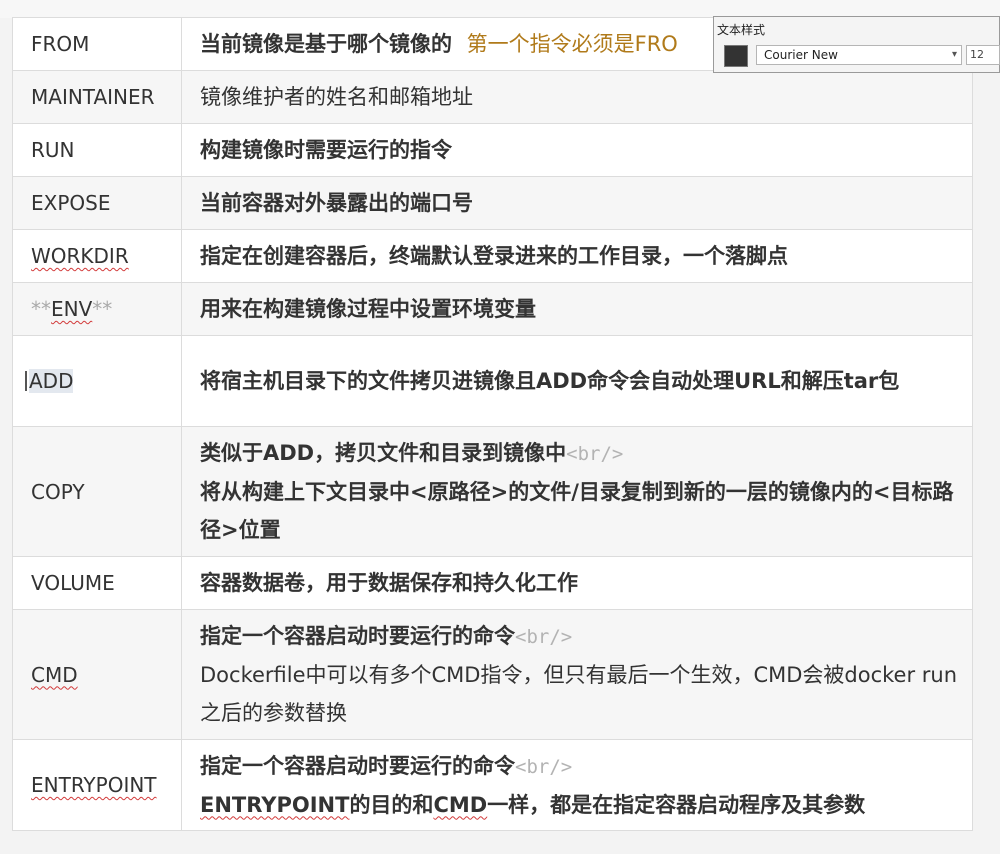 The image size is (1000, 854). Describe the element at coordinates (51, 381) in the screenshot. I see `key-text-selected: ADD` at that location.